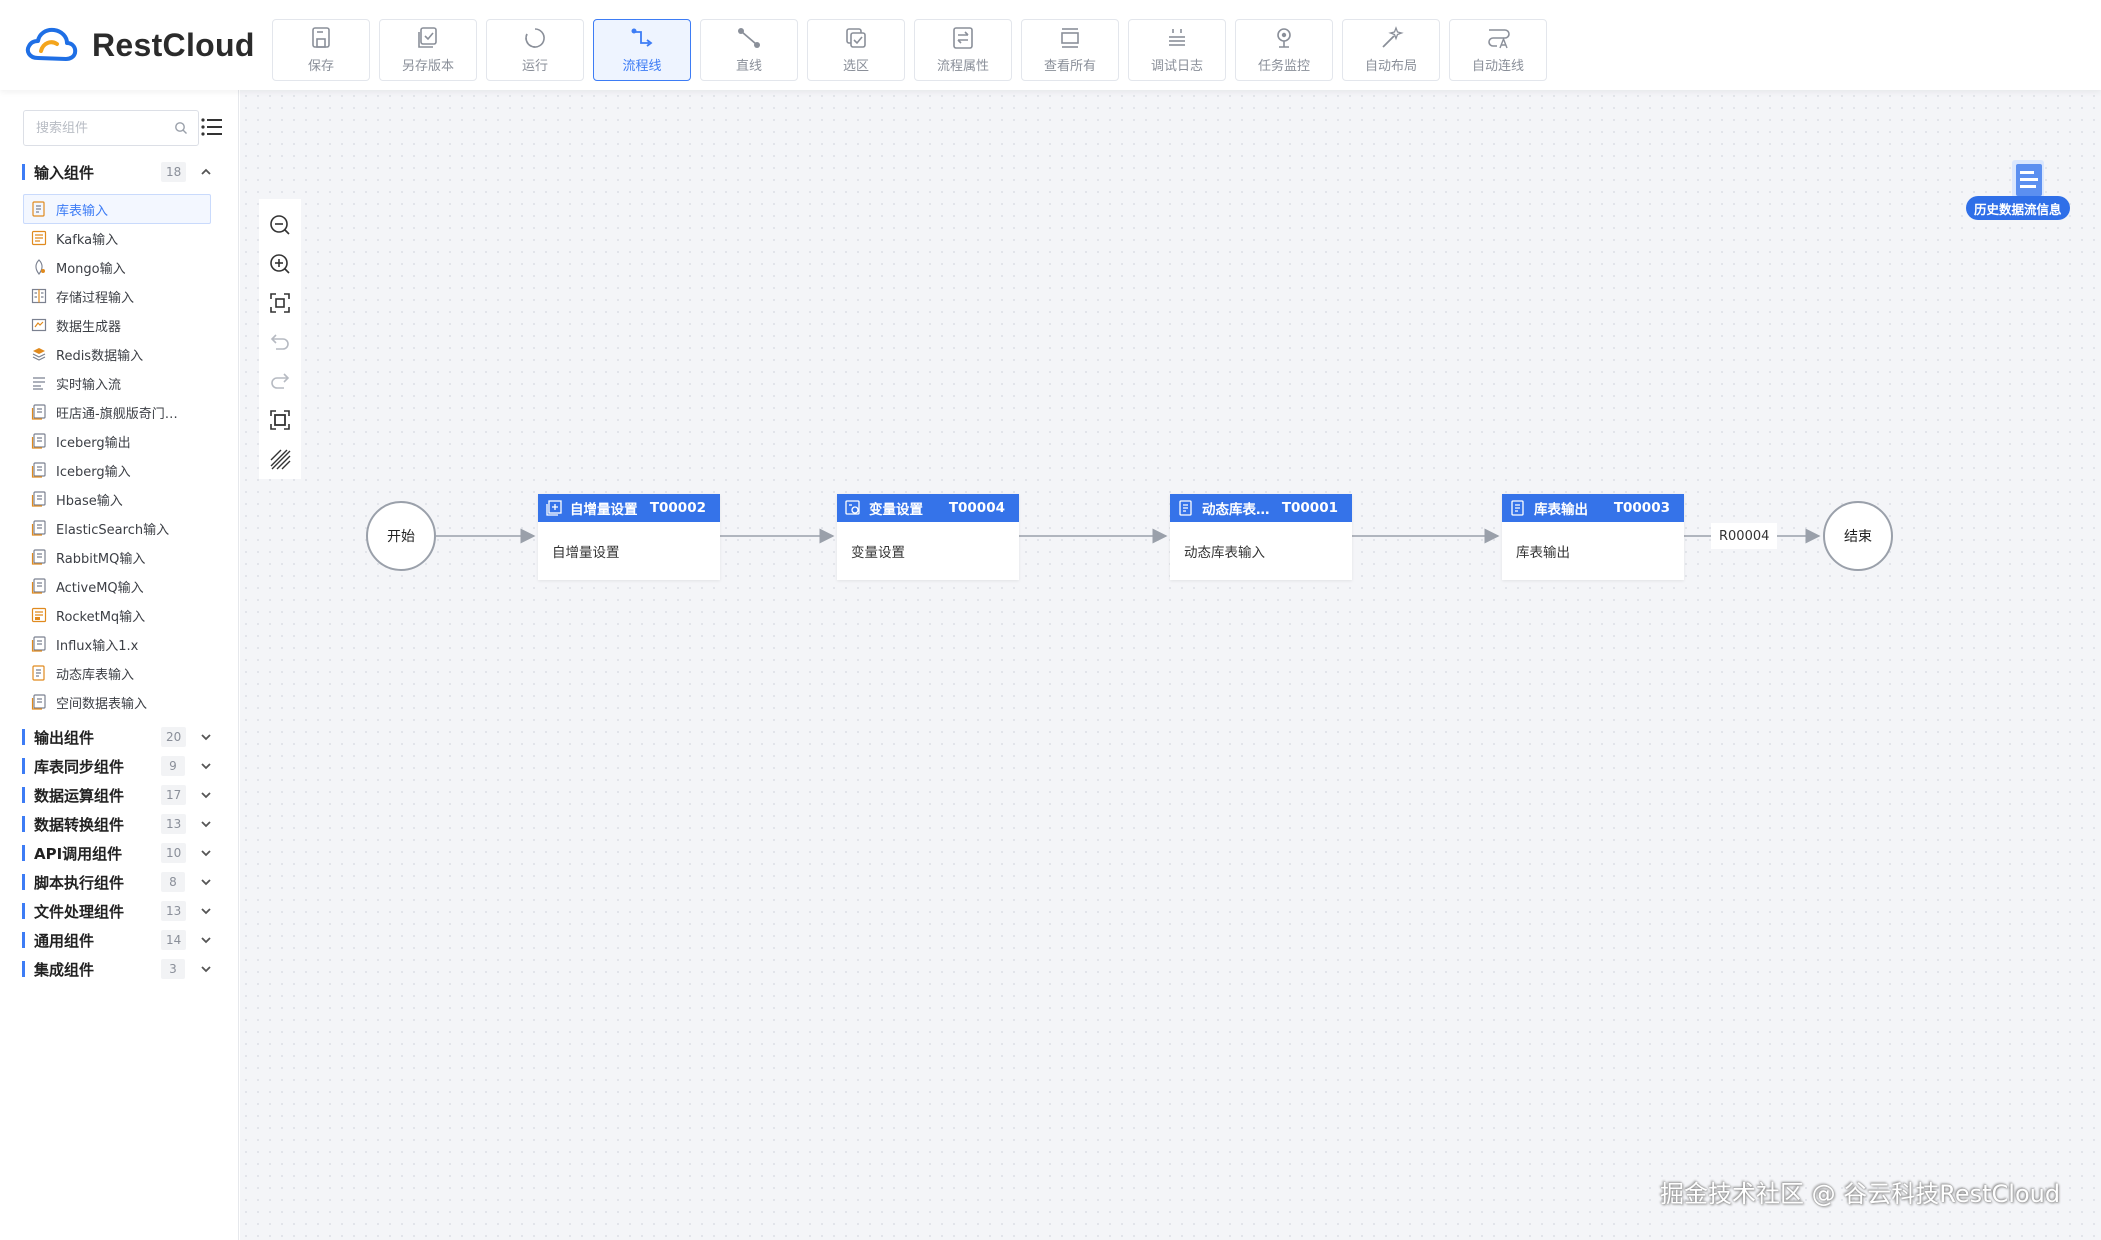  I want to click on search-box, so click(111, 128).